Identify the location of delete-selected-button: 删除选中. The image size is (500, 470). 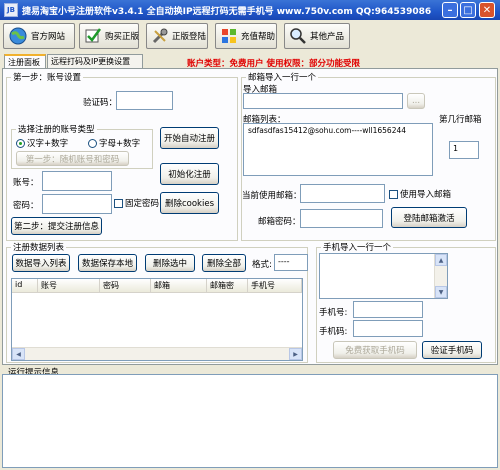
(170, 263).